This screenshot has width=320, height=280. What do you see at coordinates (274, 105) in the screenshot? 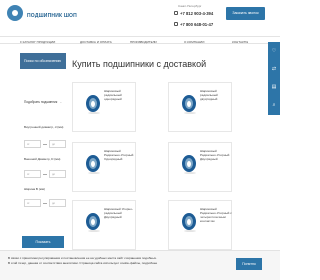
I see `search-icon: ⌕` at bounding box center [274, 105].